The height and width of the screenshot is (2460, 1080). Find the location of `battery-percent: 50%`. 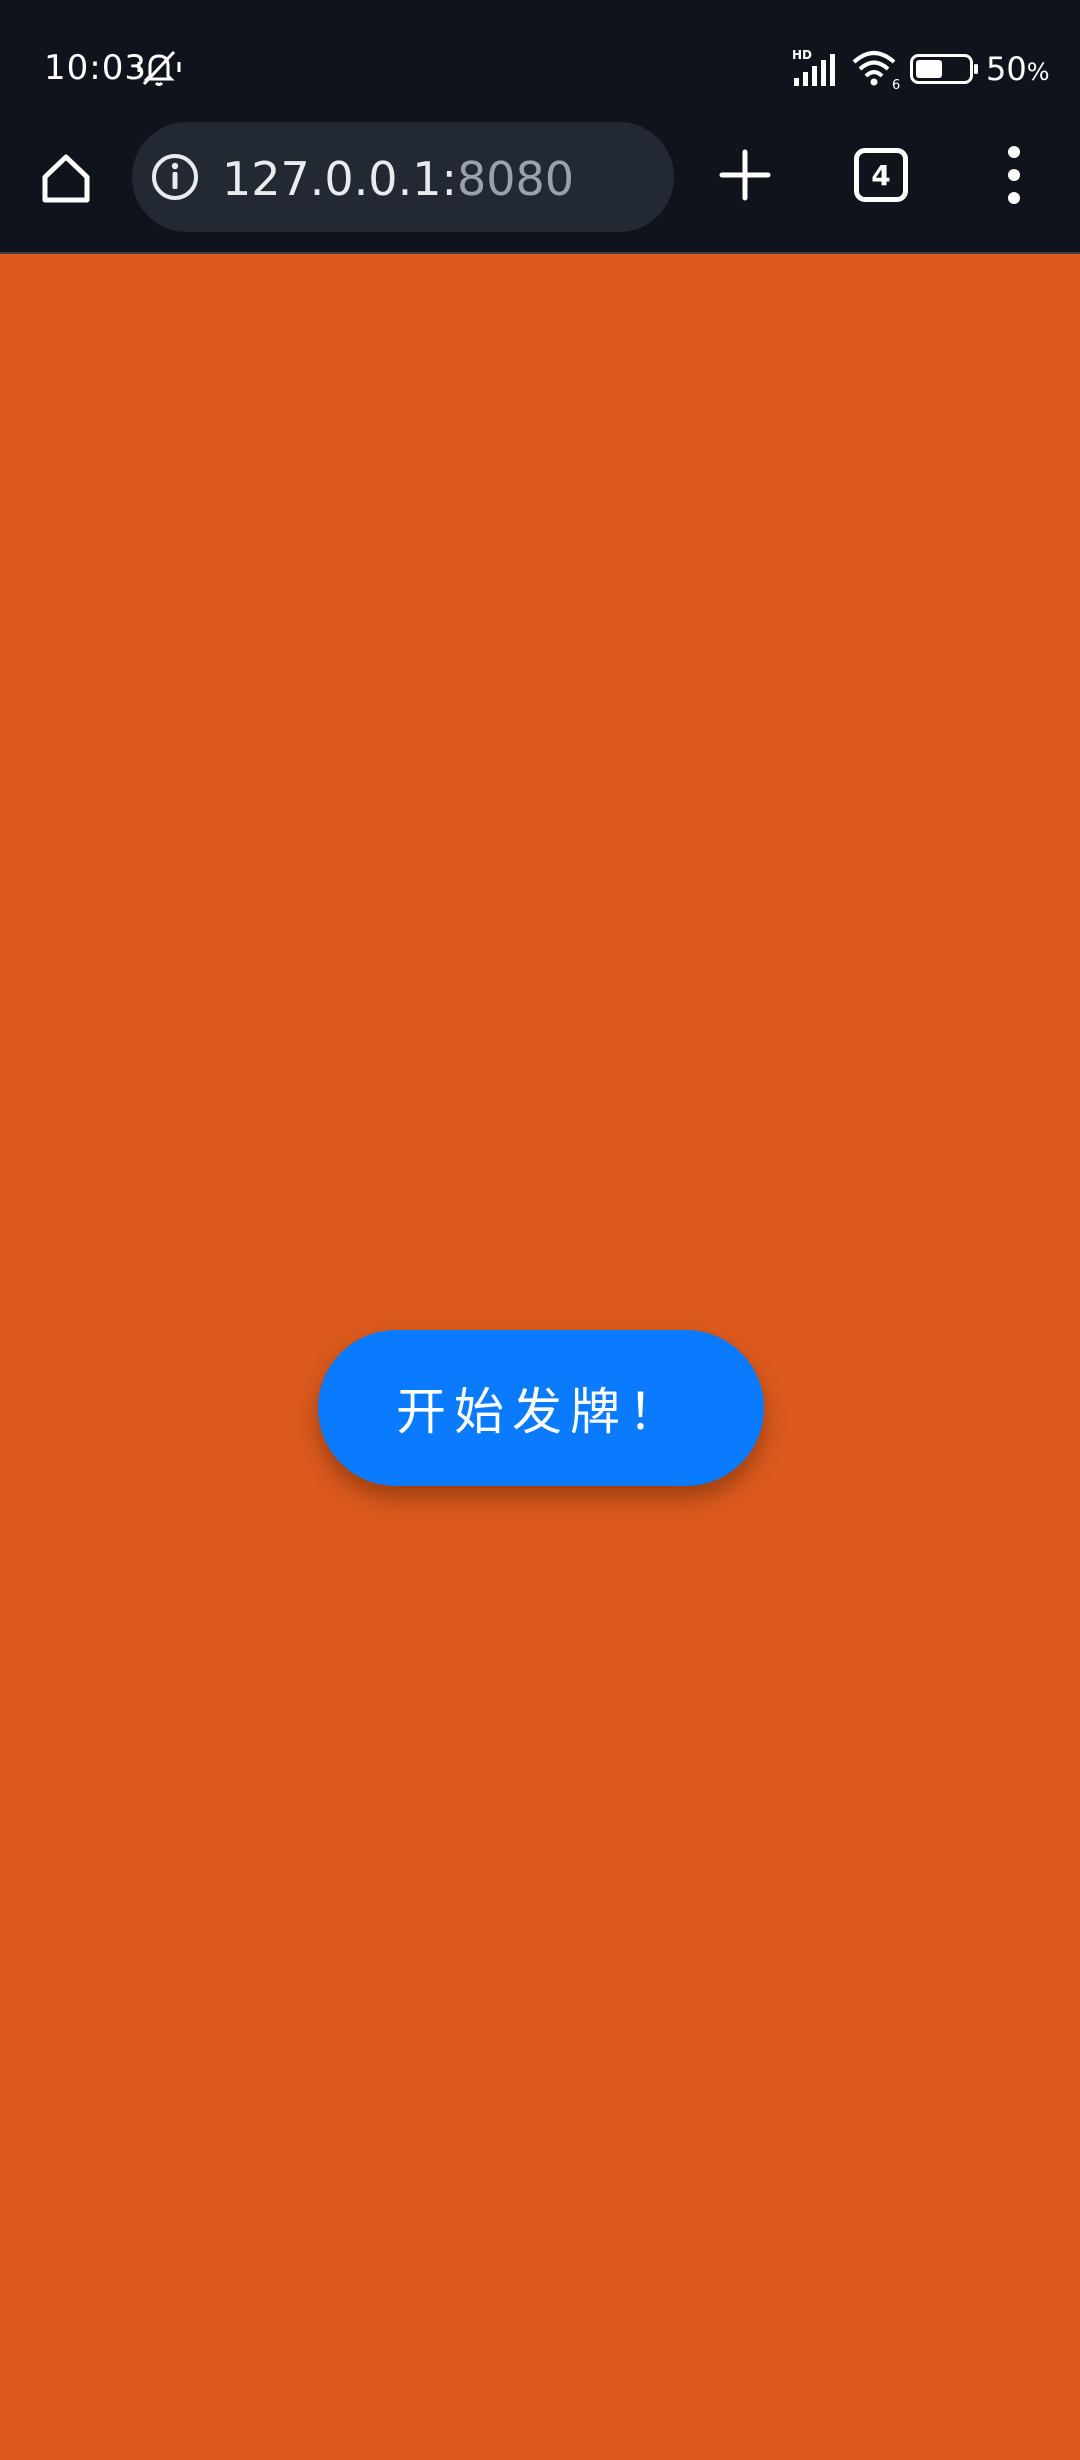

battery-percent: 50% is located at coordinates (1018, 70).